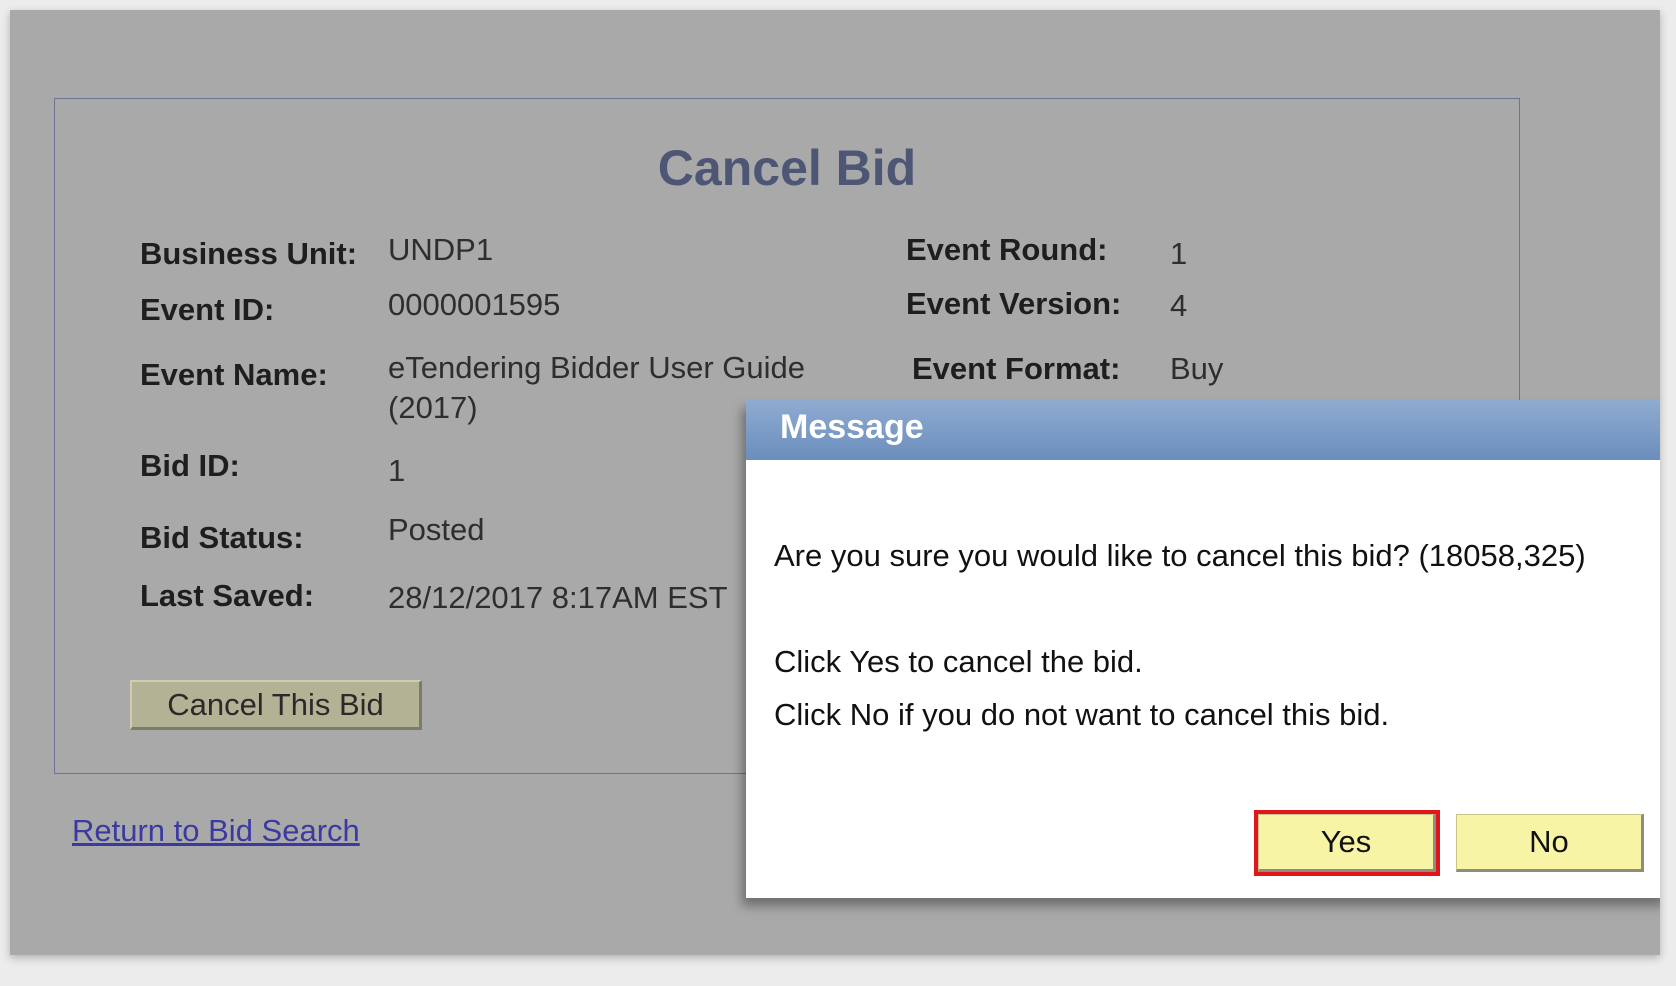  Describe the element at coordinates (852, 427) in the screenshot. I see `dialog-title: Message` at that location.